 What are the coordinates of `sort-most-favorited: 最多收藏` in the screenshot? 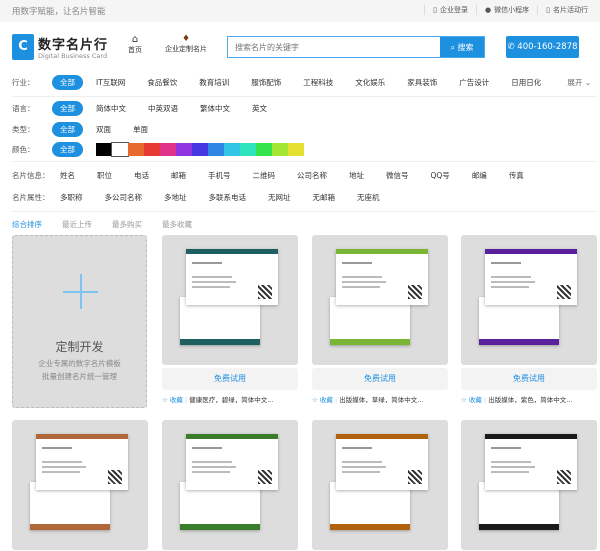 It's located at (177, 224).